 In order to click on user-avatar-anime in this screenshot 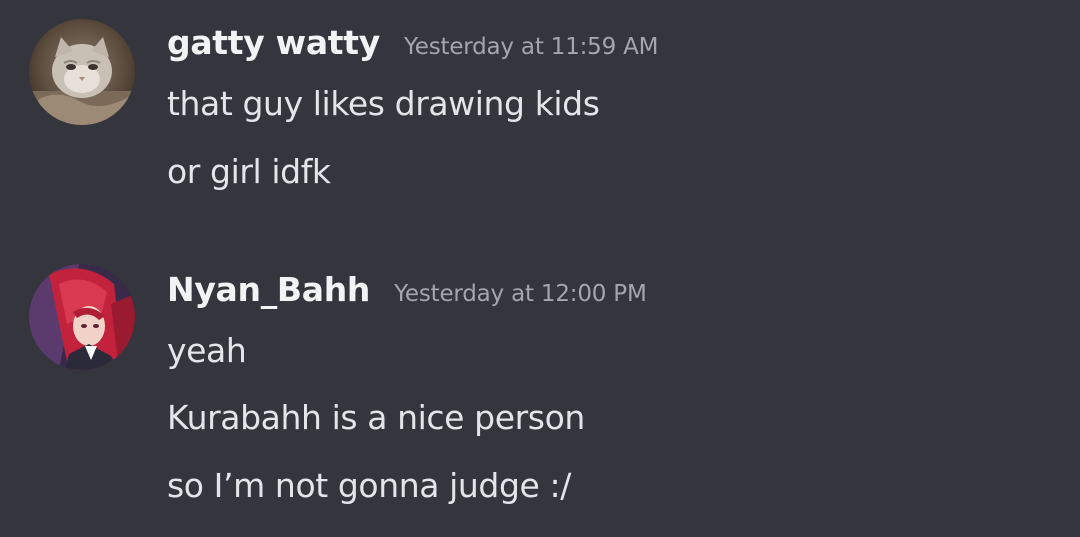, I will do `click(82, 317)`.